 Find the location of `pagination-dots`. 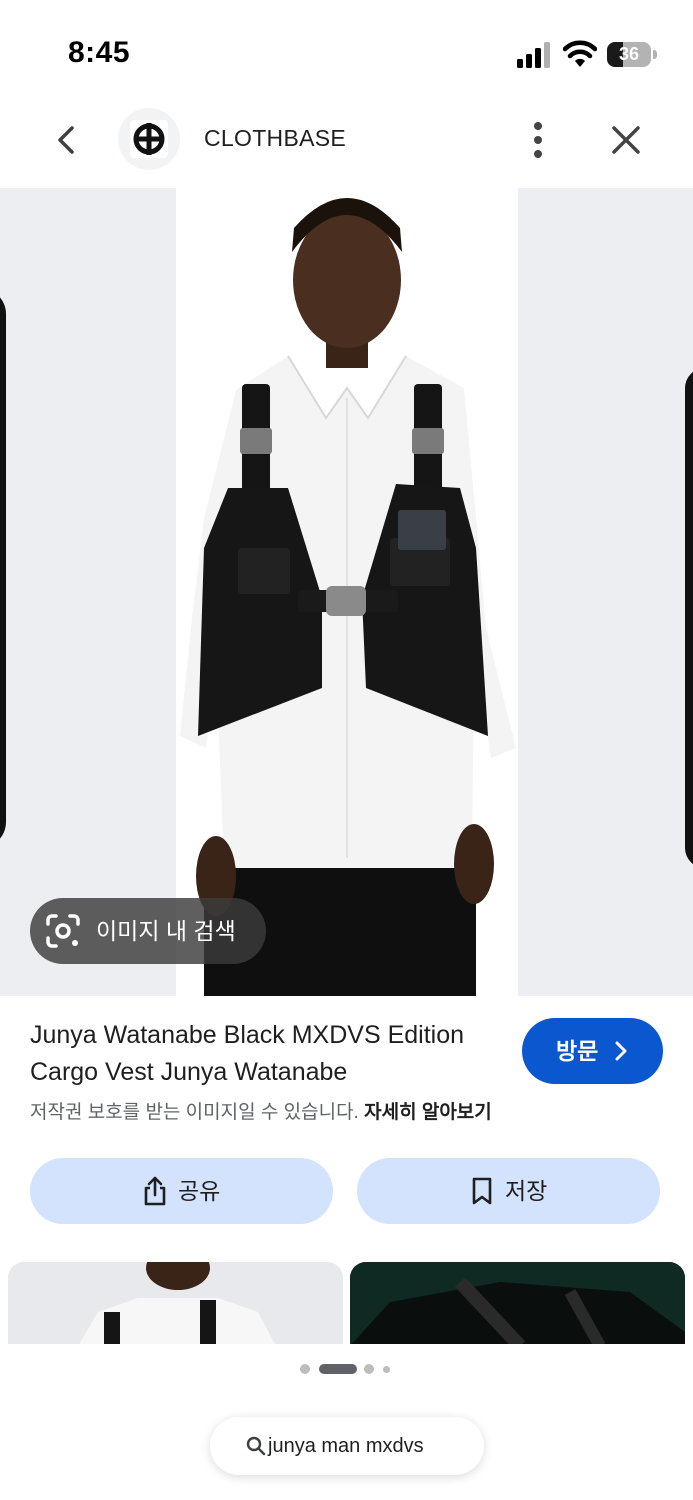

pagination-dots is located at coordinates (350, 1369).